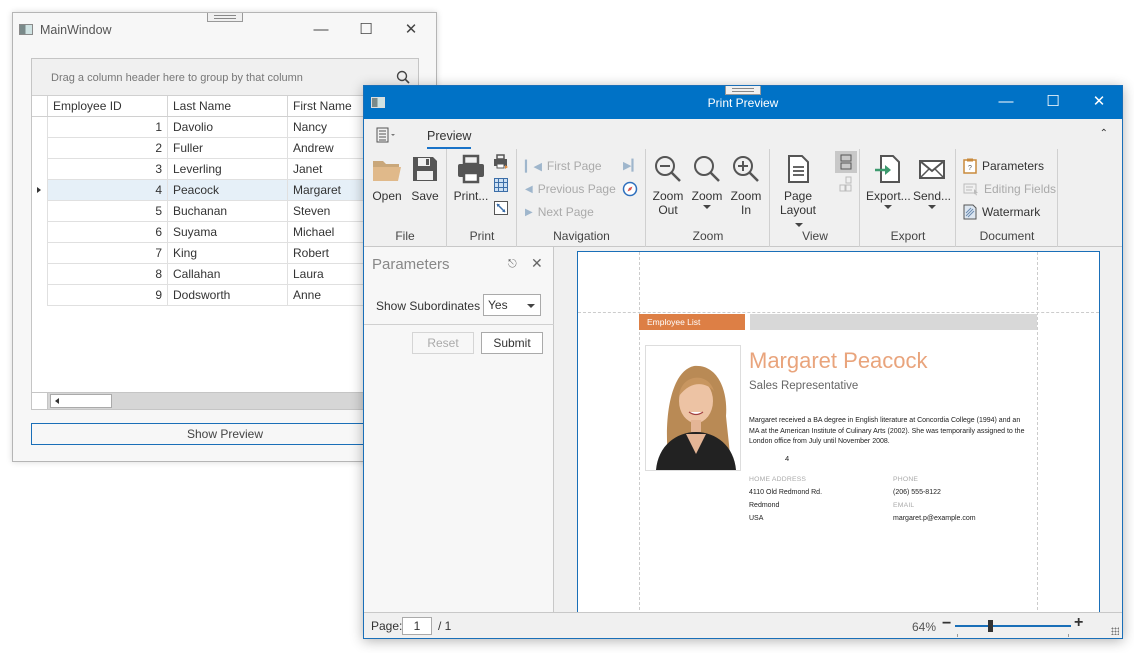 The width and height of the screenshot is (1134, 653). What do you see at coordinates (108, 253) in the screenshot?
I see `cell-employee-id: 7` at bounding box center [108, 253].